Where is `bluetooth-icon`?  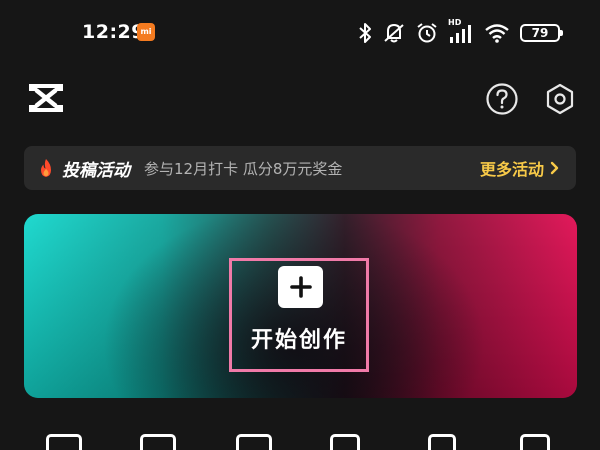
bluetooth-icon is located at coordinates (365, 33).